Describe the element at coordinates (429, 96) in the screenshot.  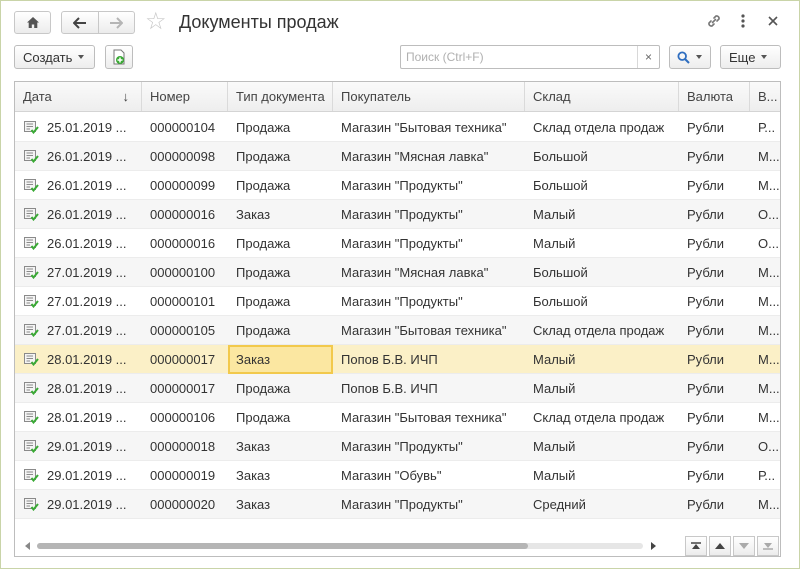
I see `column-header-buyer: Покупатель` at that location.